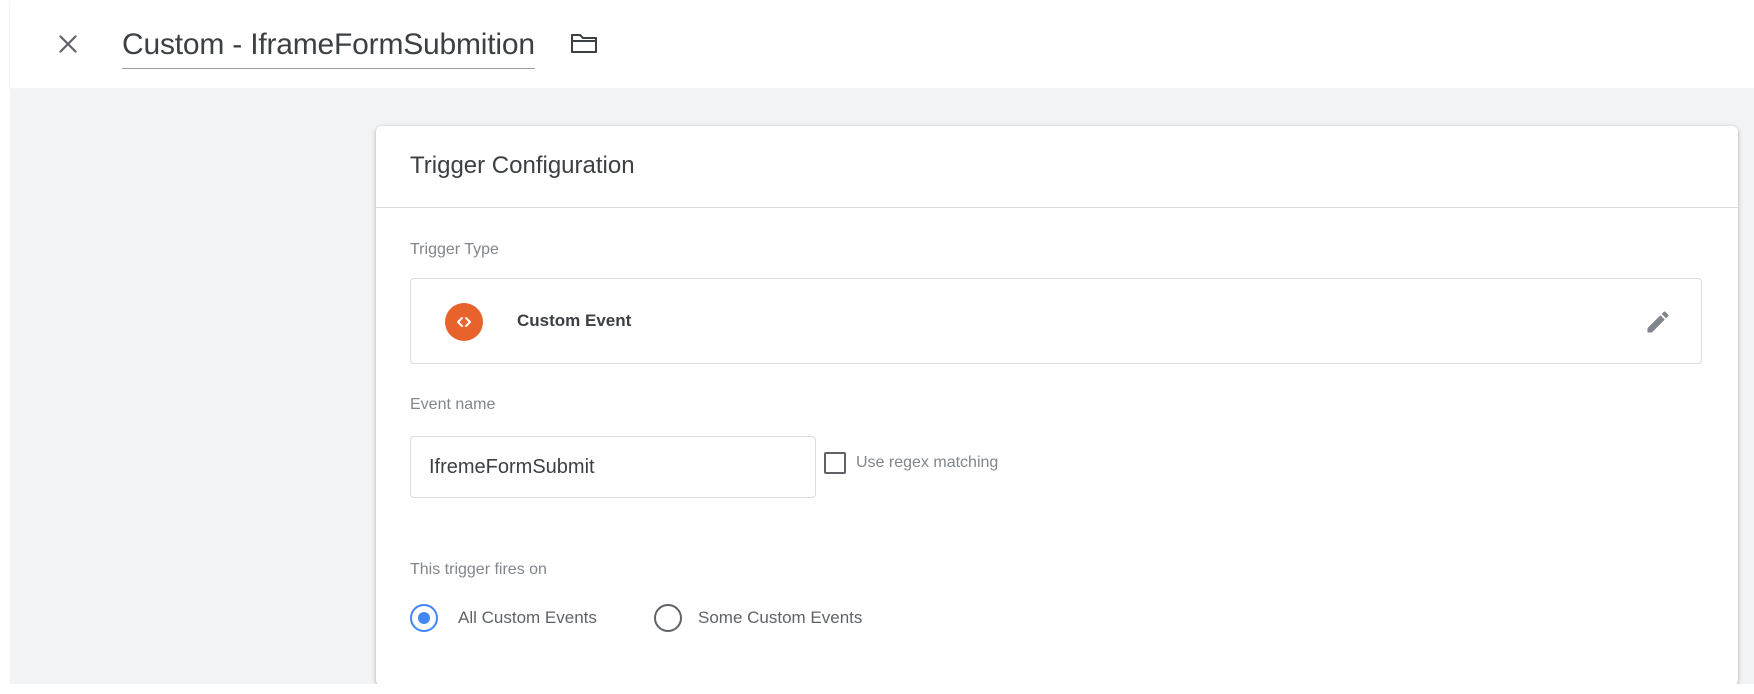  Describe the element at coordinates (454, 249) in the screenshot. I see `trigger-type-label: Trigger Type` at that location.